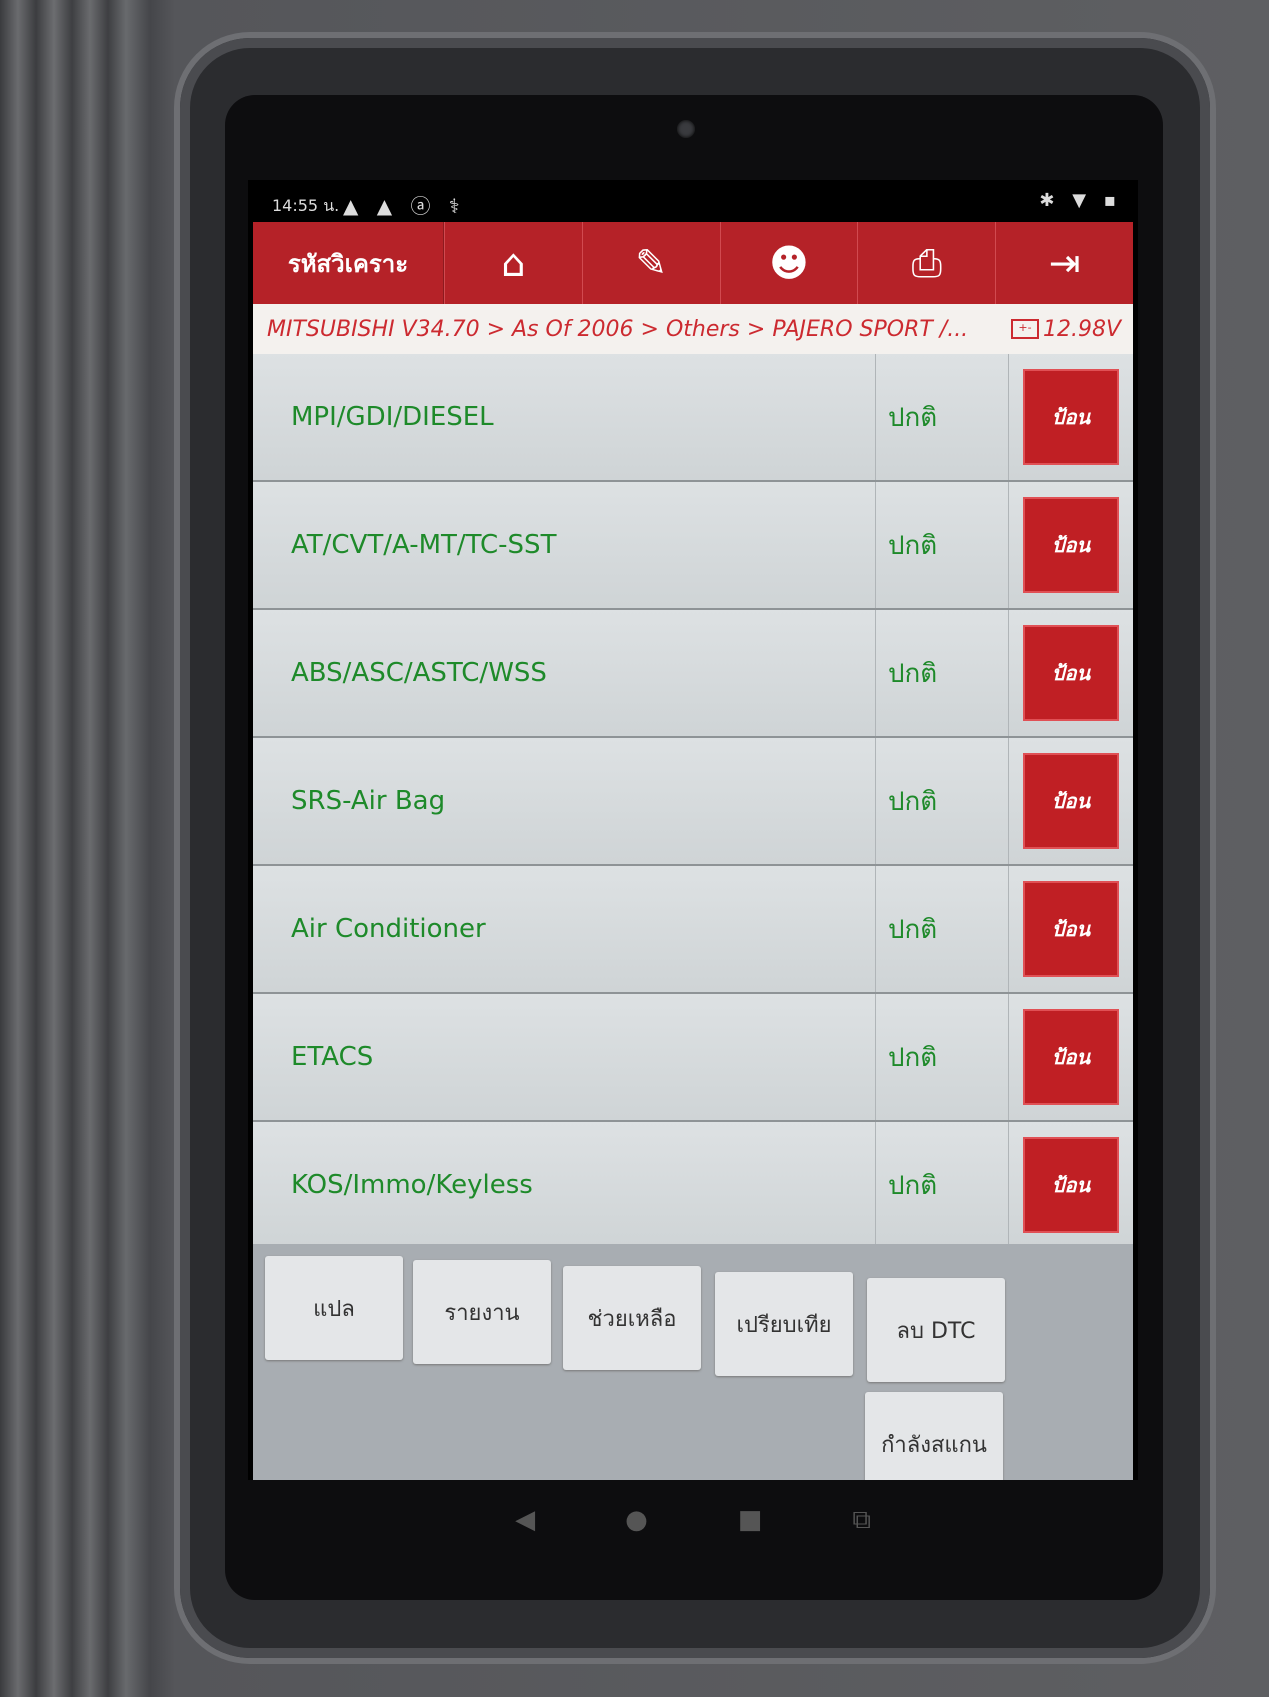 The width and height of the screenshot is (1269, 1697). I want to click on list-item: ABS/ASC/ASTC/WSS ปกติ ป้อน, so click(693, 674).